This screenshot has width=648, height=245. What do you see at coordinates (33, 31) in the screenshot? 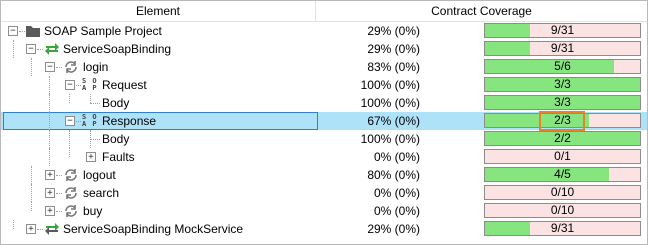
I see `folder-icon` at bounding box center [33, 31].